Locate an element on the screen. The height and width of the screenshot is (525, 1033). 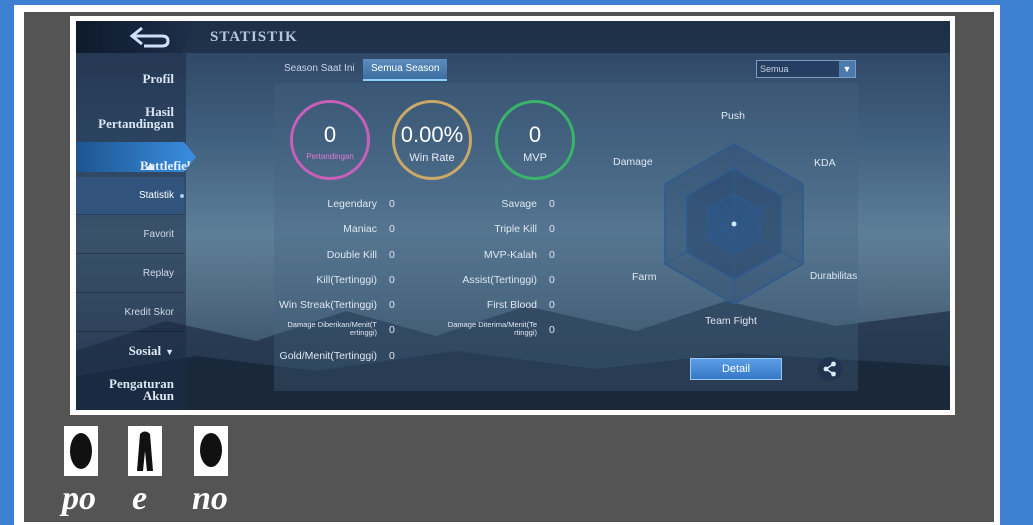
stat-label: Assist(Tertinggi) is located at coordinates (499, 280).